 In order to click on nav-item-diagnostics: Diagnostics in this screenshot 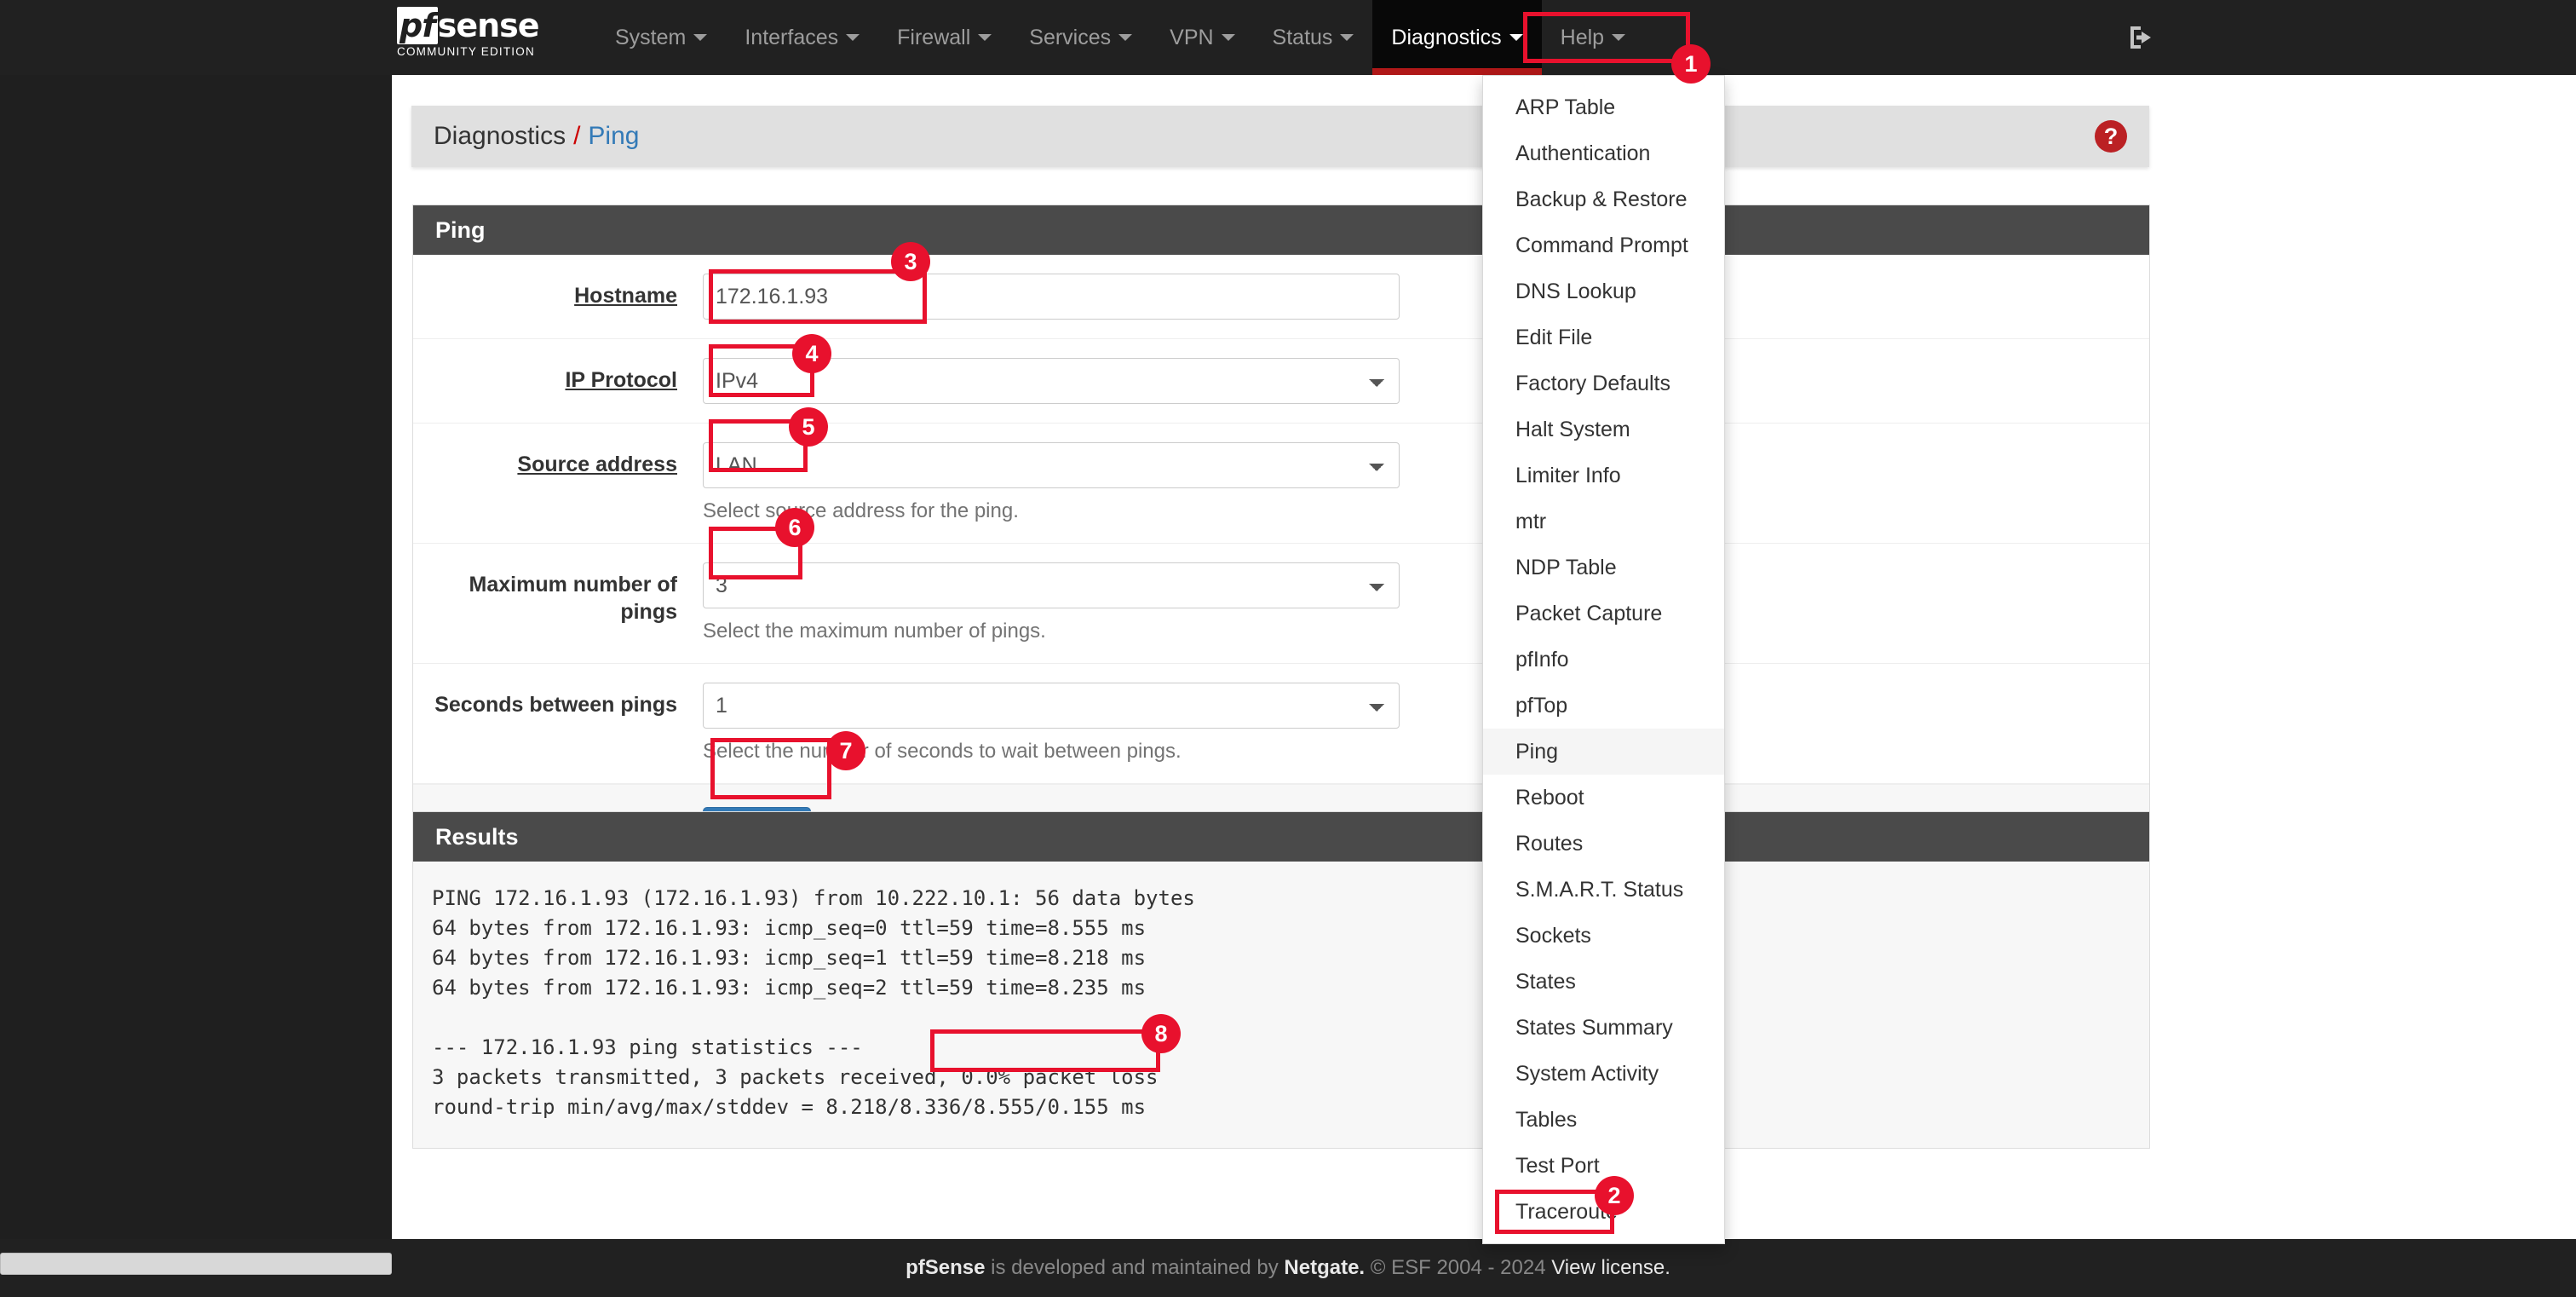, I will do `click(1457, 37)`.